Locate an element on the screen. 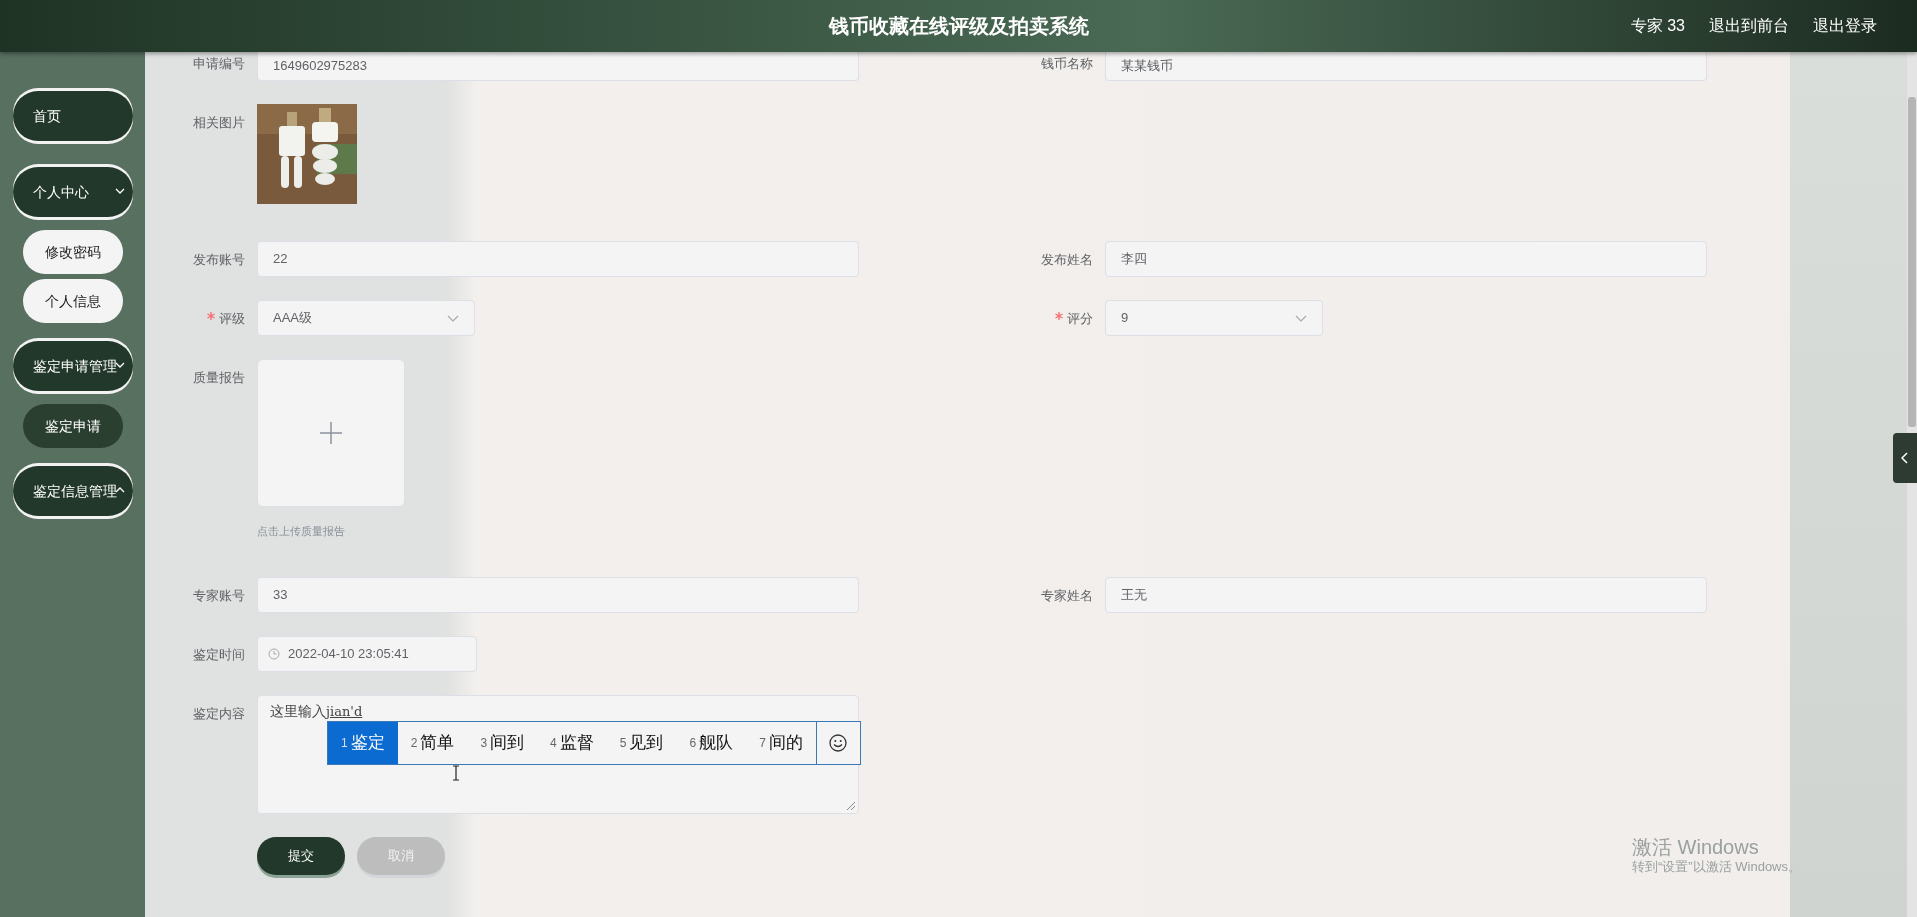 The height and width of the screenshot is (917, 1917). upload-hint: 点击上传质量报告 is located at coordinates (301, 531).